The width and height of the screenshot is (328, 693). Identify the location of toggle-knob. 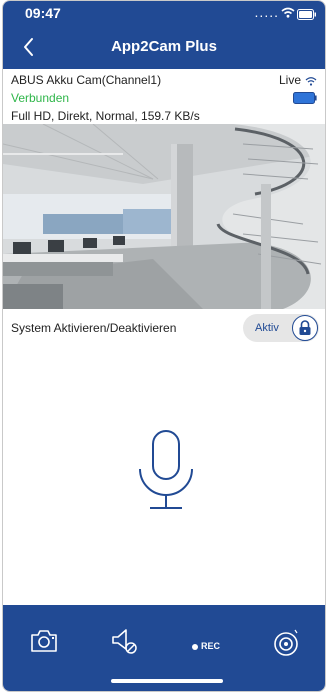
(305, 328).